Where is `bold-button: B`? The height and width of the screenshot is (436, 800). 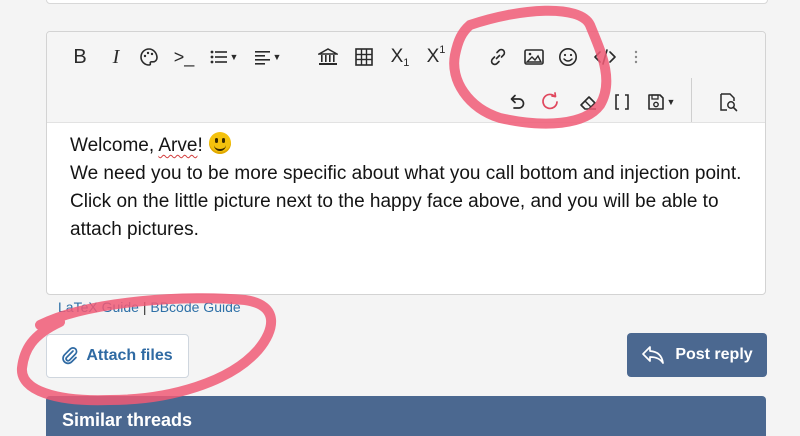 bold-button: B is located at coordinates (80, 57).